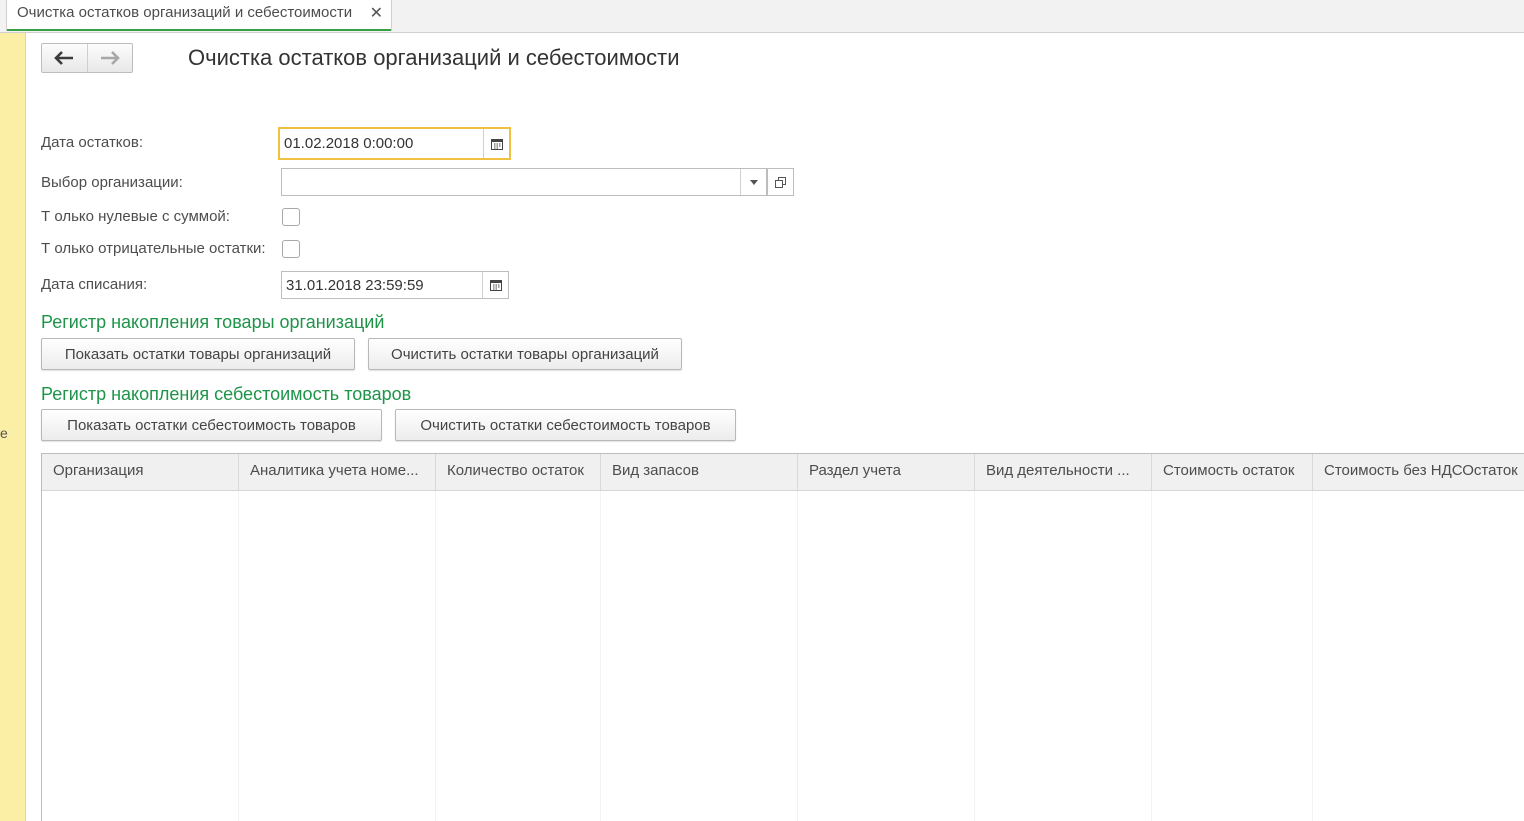 This screenshot has height=821, width=1524. I want to click on show-cost-balance-button: Показать остатки себестоимость товаров, so click(211, 425).